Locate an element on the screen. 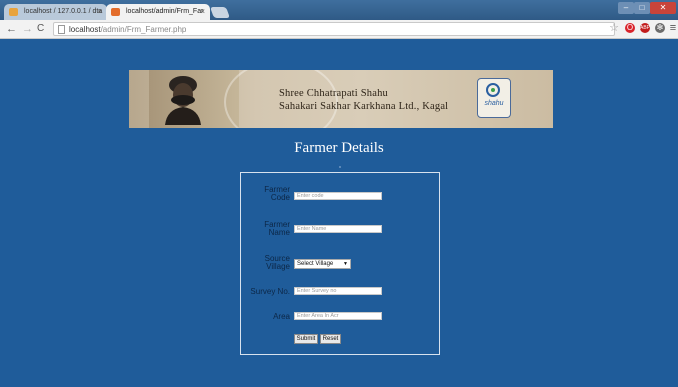 The image size is (678, 387). forward-arrow-icon: → is located at coordinates (27, 29).